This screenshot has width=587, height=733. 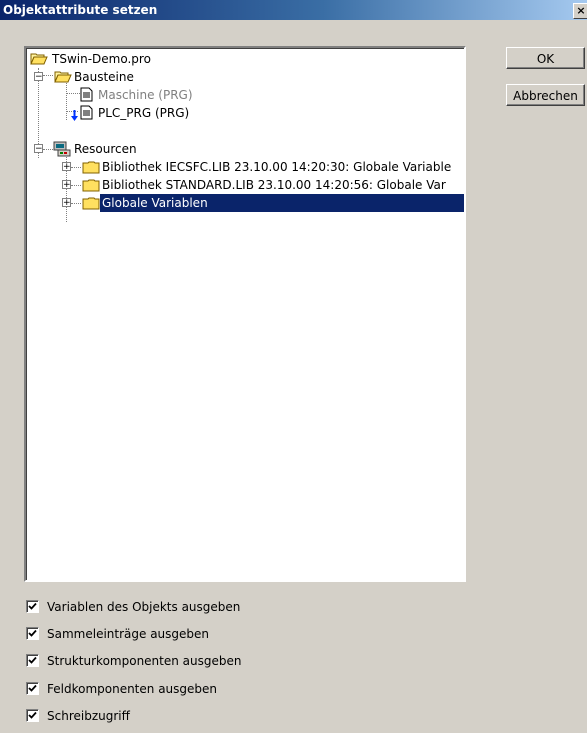 I want to click on tree-label-globale-variablen: Globale Variablen, so click(x=282, y=203).